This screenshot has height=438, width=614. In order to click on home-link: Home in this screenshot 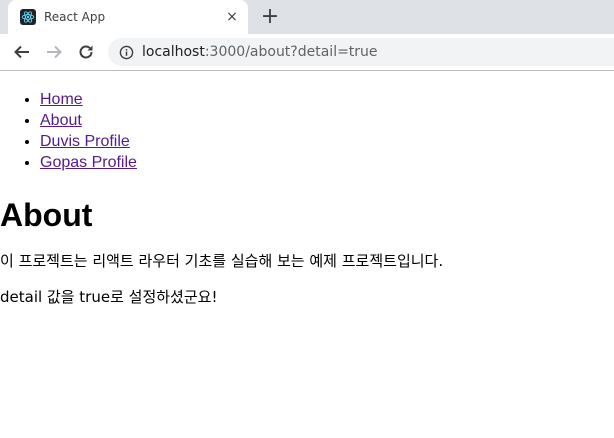, I will do `click(61, 99)`.